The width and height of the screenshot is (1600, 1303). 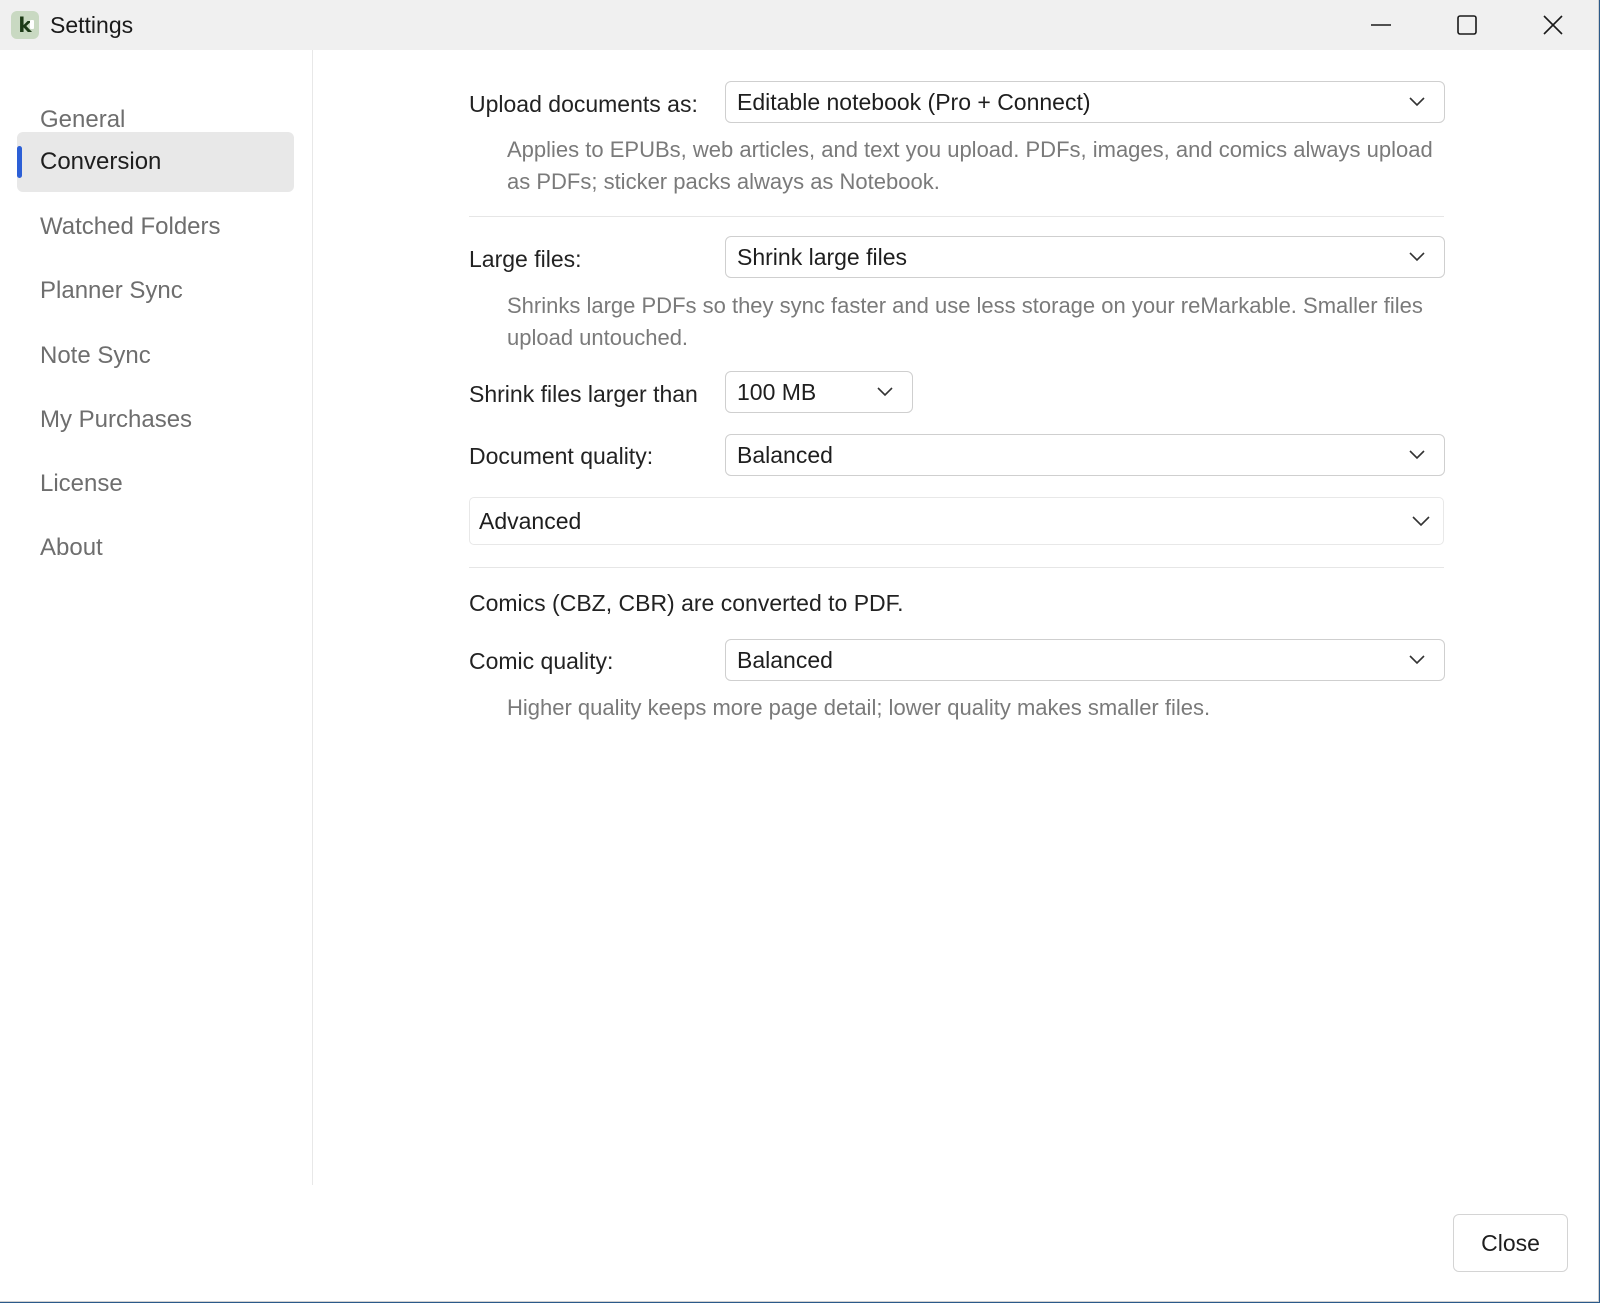 What do you see at coordinates (561, 456) in the screenshot?
I see `document-quality-label: Document quality:` at bounding box center [561, 456].